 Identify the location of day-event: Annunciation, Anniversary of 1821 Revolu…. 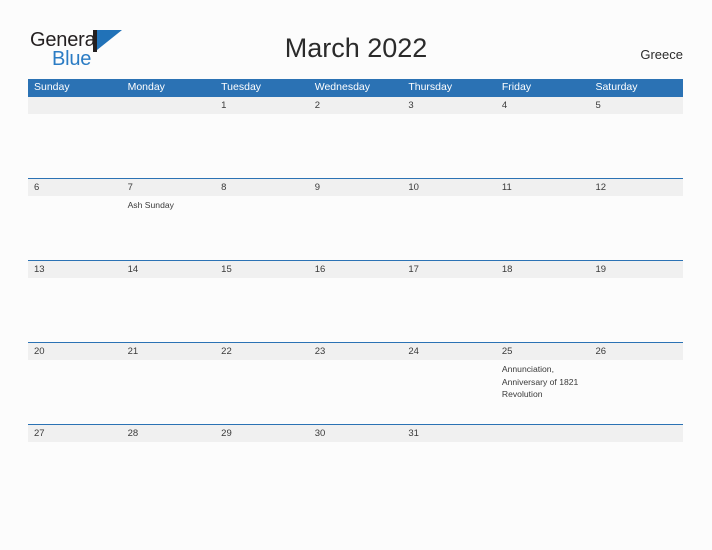
(540, 382).